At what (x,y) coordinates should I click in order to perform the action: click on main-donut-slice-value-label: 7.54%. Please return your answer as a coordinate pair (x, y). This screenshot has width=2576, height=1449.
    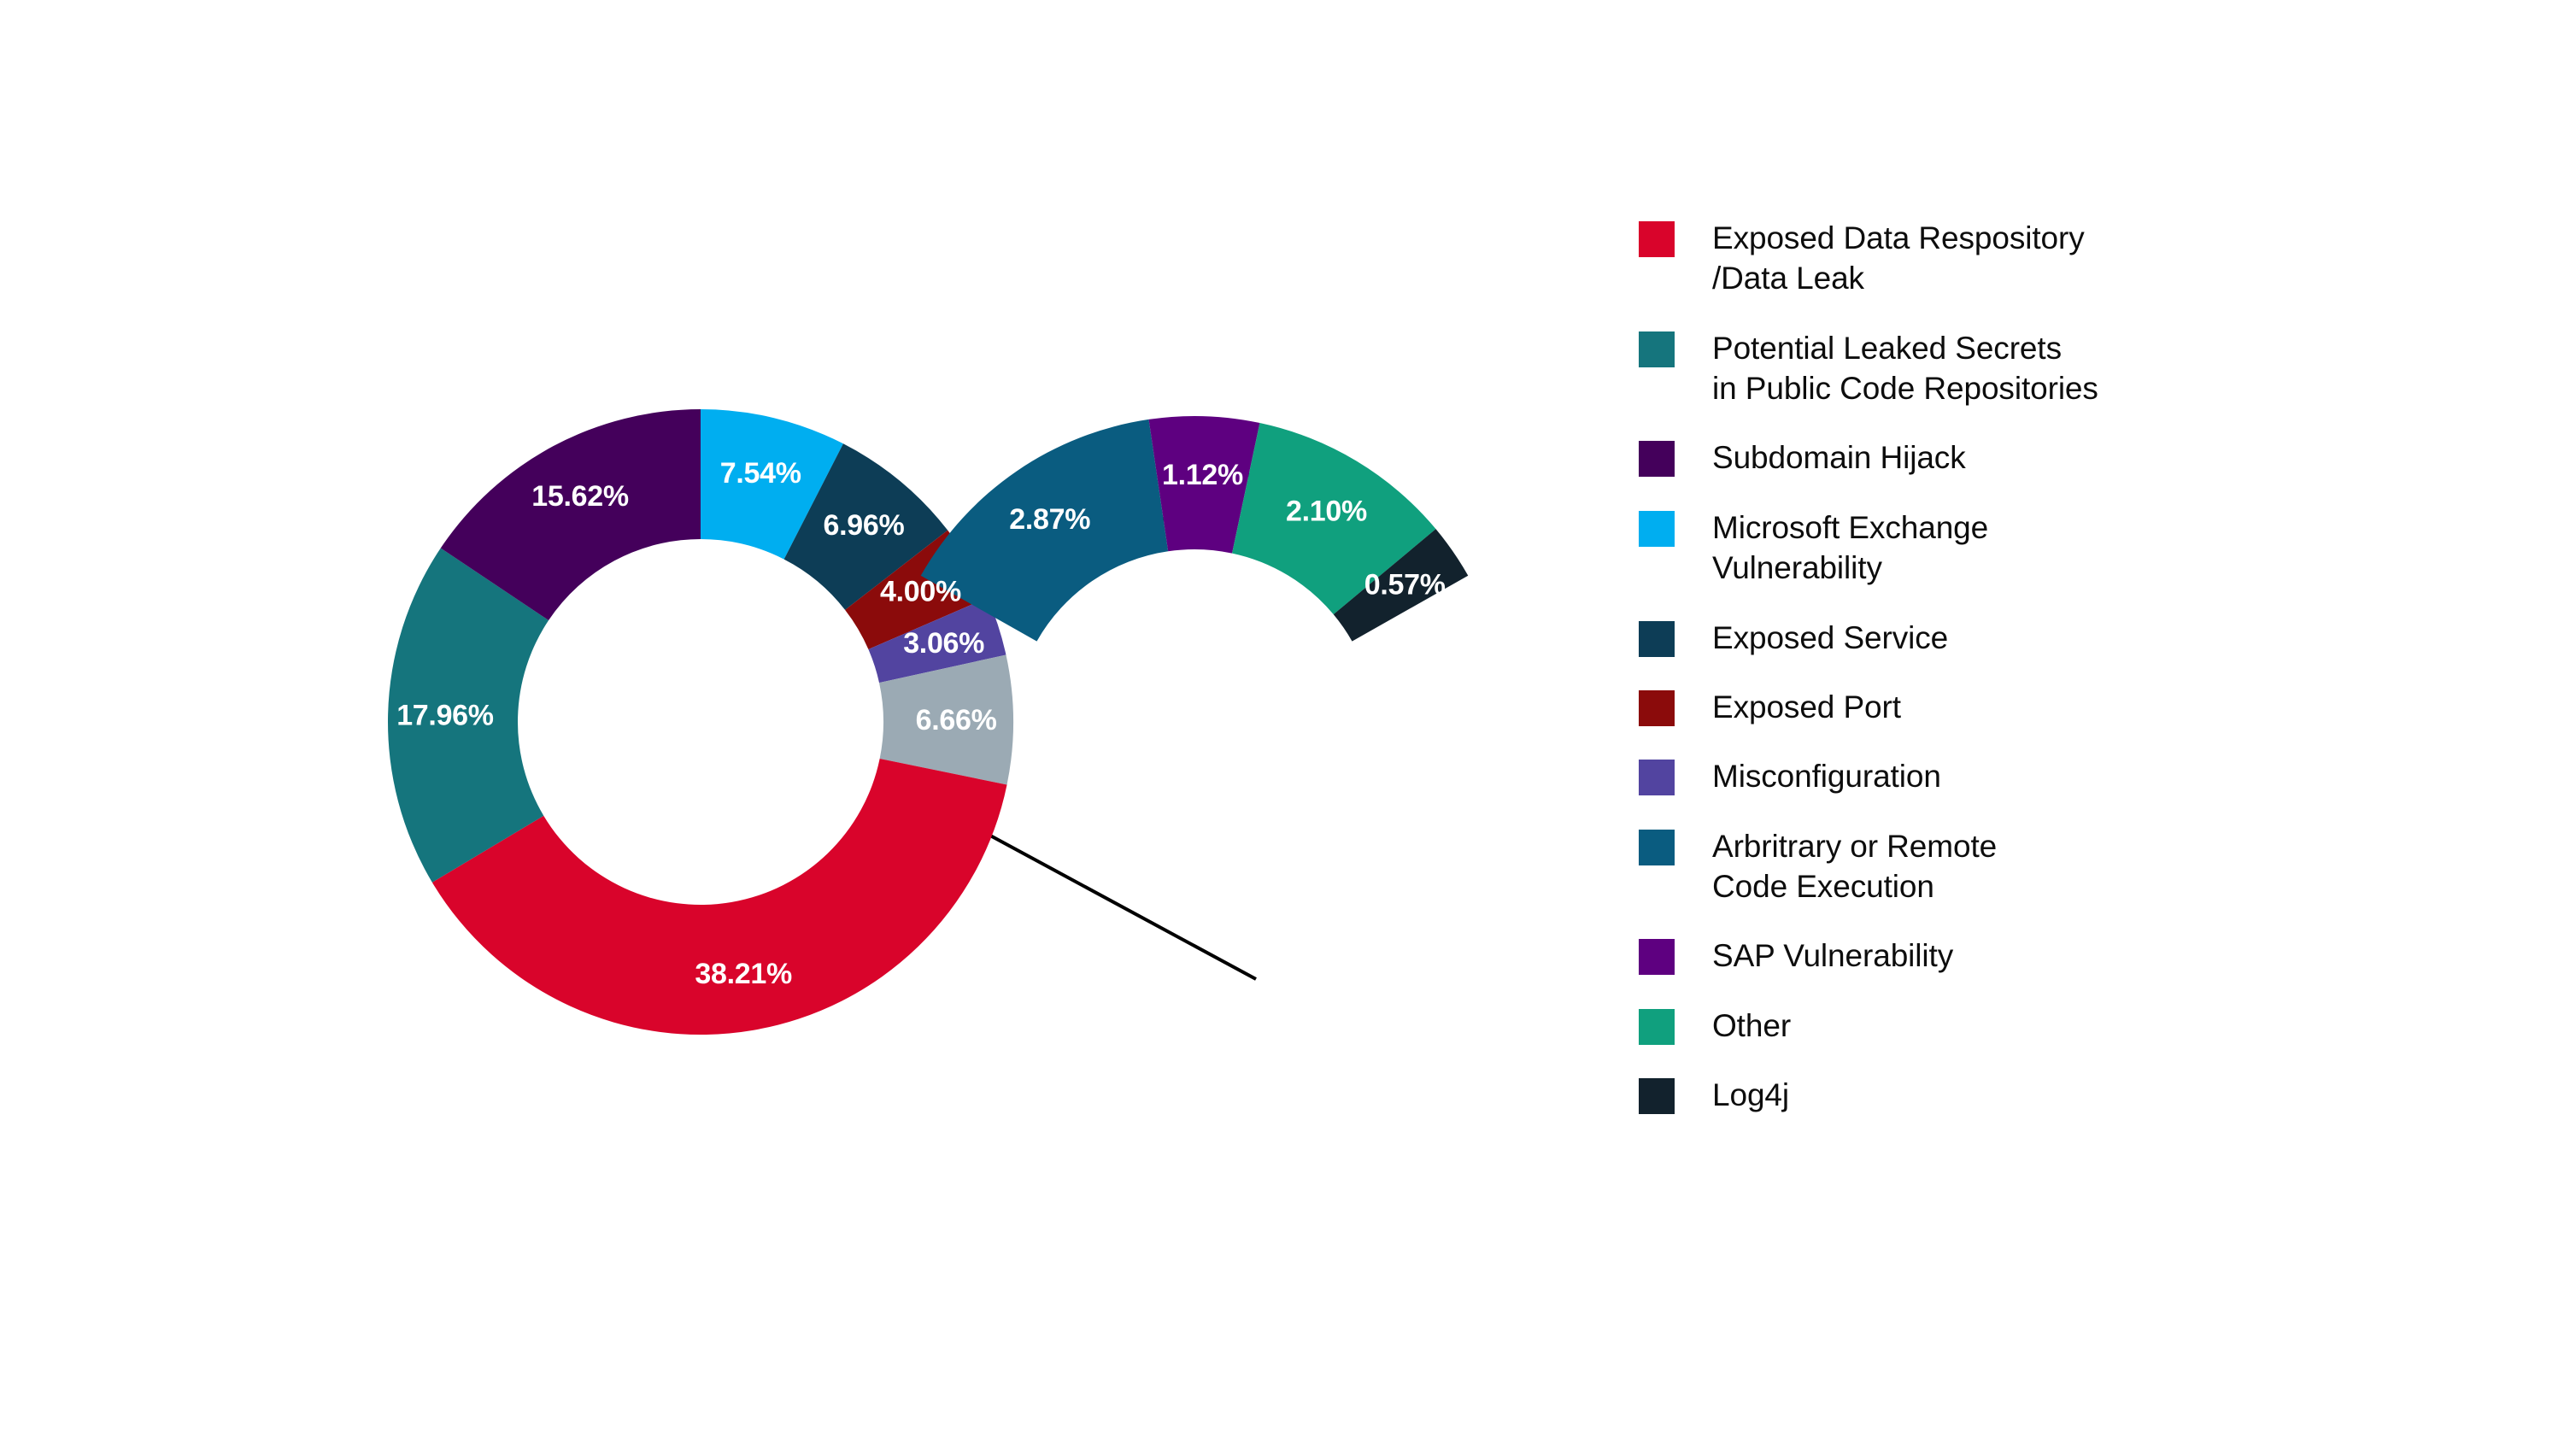
    Looking at the image, I should click on (760, 473).